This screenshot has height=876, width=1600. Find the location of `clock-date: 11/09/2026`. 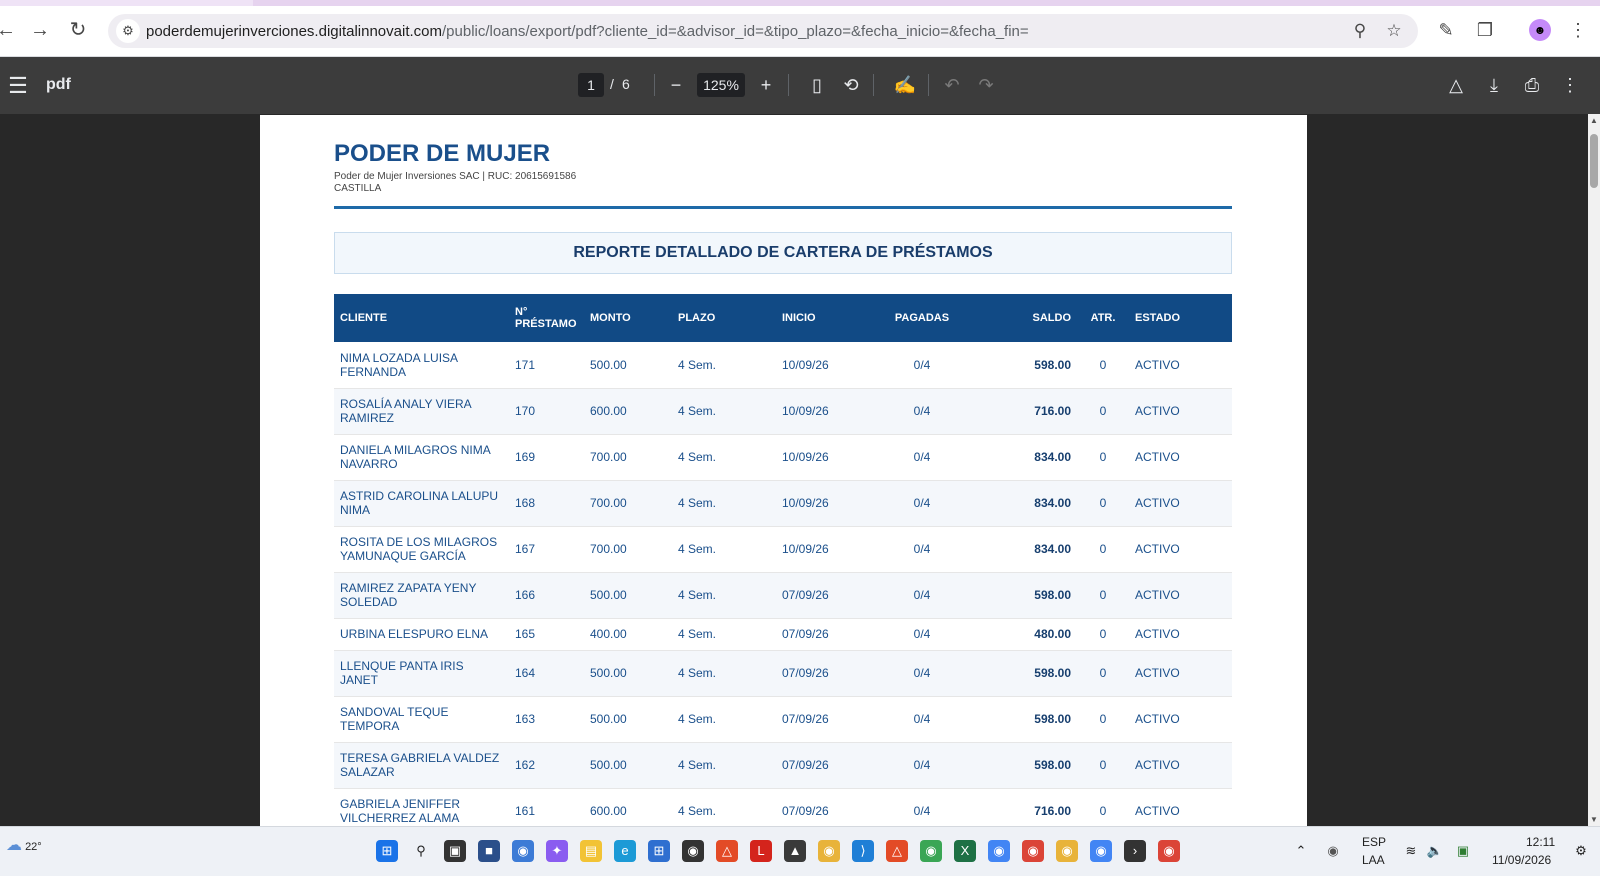

clock-date: 11/09/2026 is located at coordinates (1521, 860).